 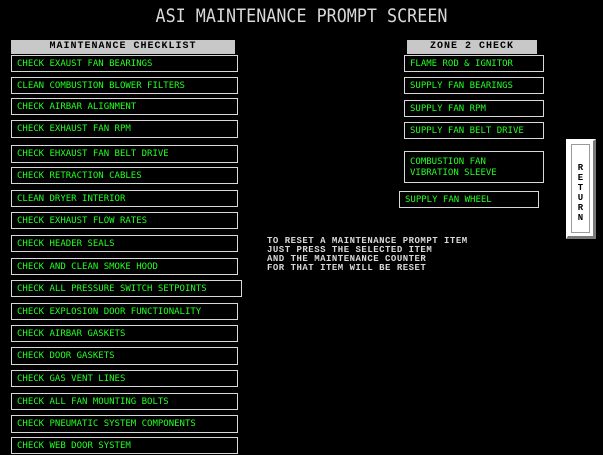 I want to click on return-button-label: R E T U R N, so click(x=580, y=193).